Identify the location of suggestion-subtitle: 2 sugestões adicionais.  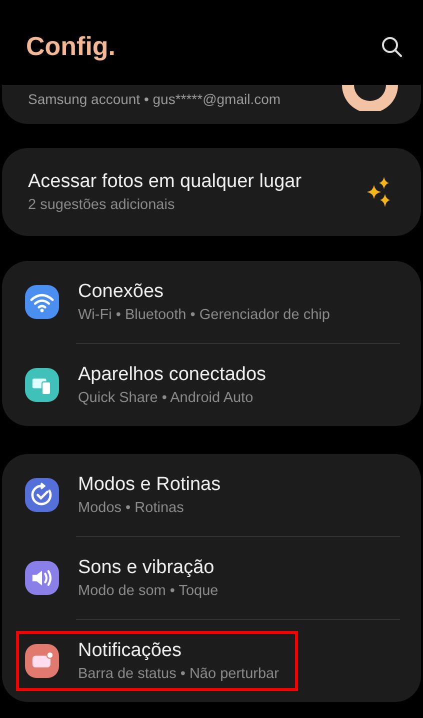
(102, 205).